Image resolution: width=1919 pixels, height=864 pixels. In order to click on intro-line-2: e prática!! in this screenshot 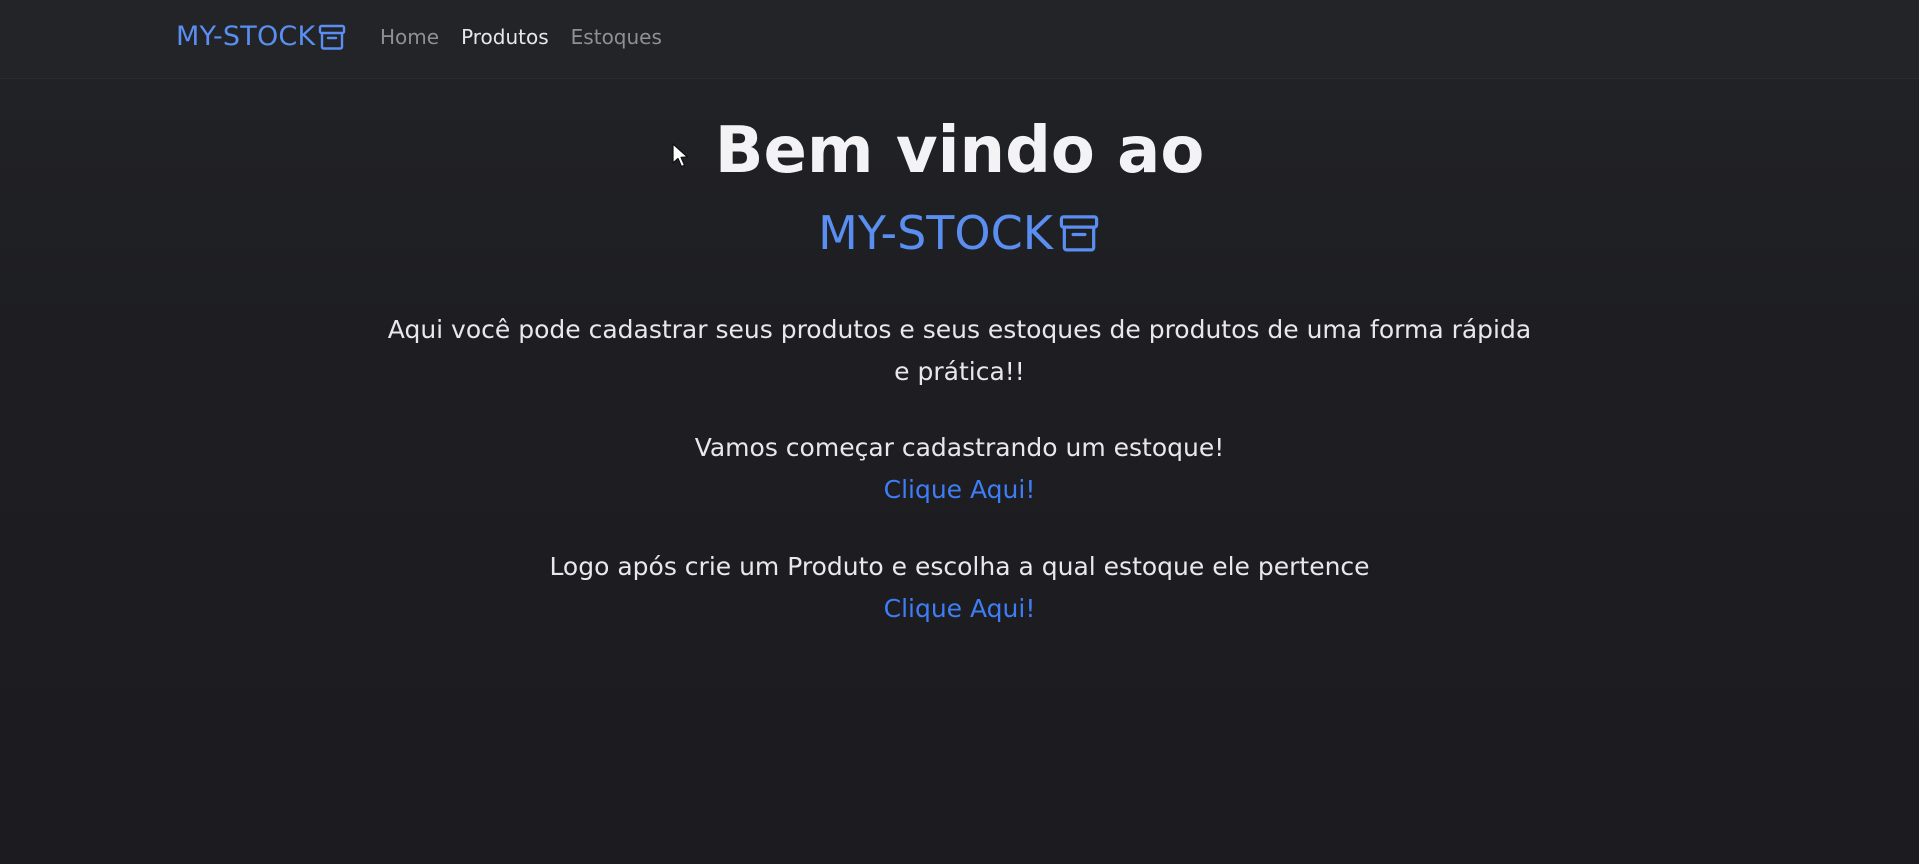, I will do `click(959, 371)`.